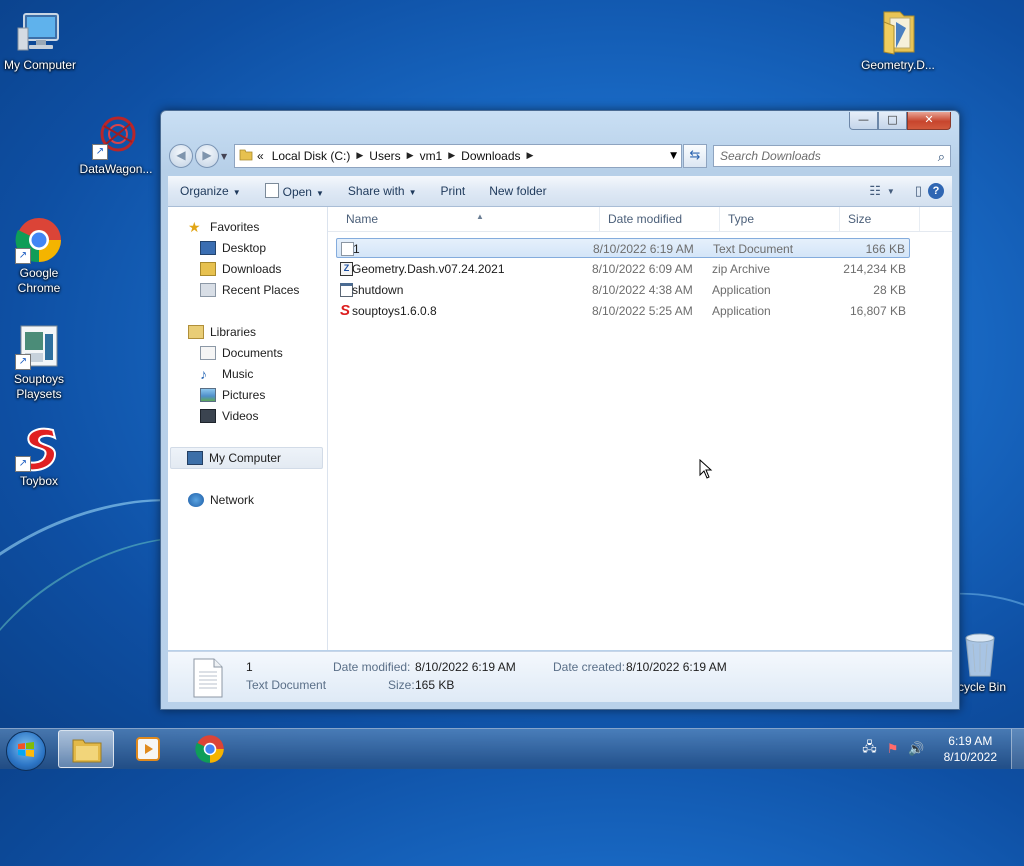  I want to click on address-overflow: «, so click(260, 156).